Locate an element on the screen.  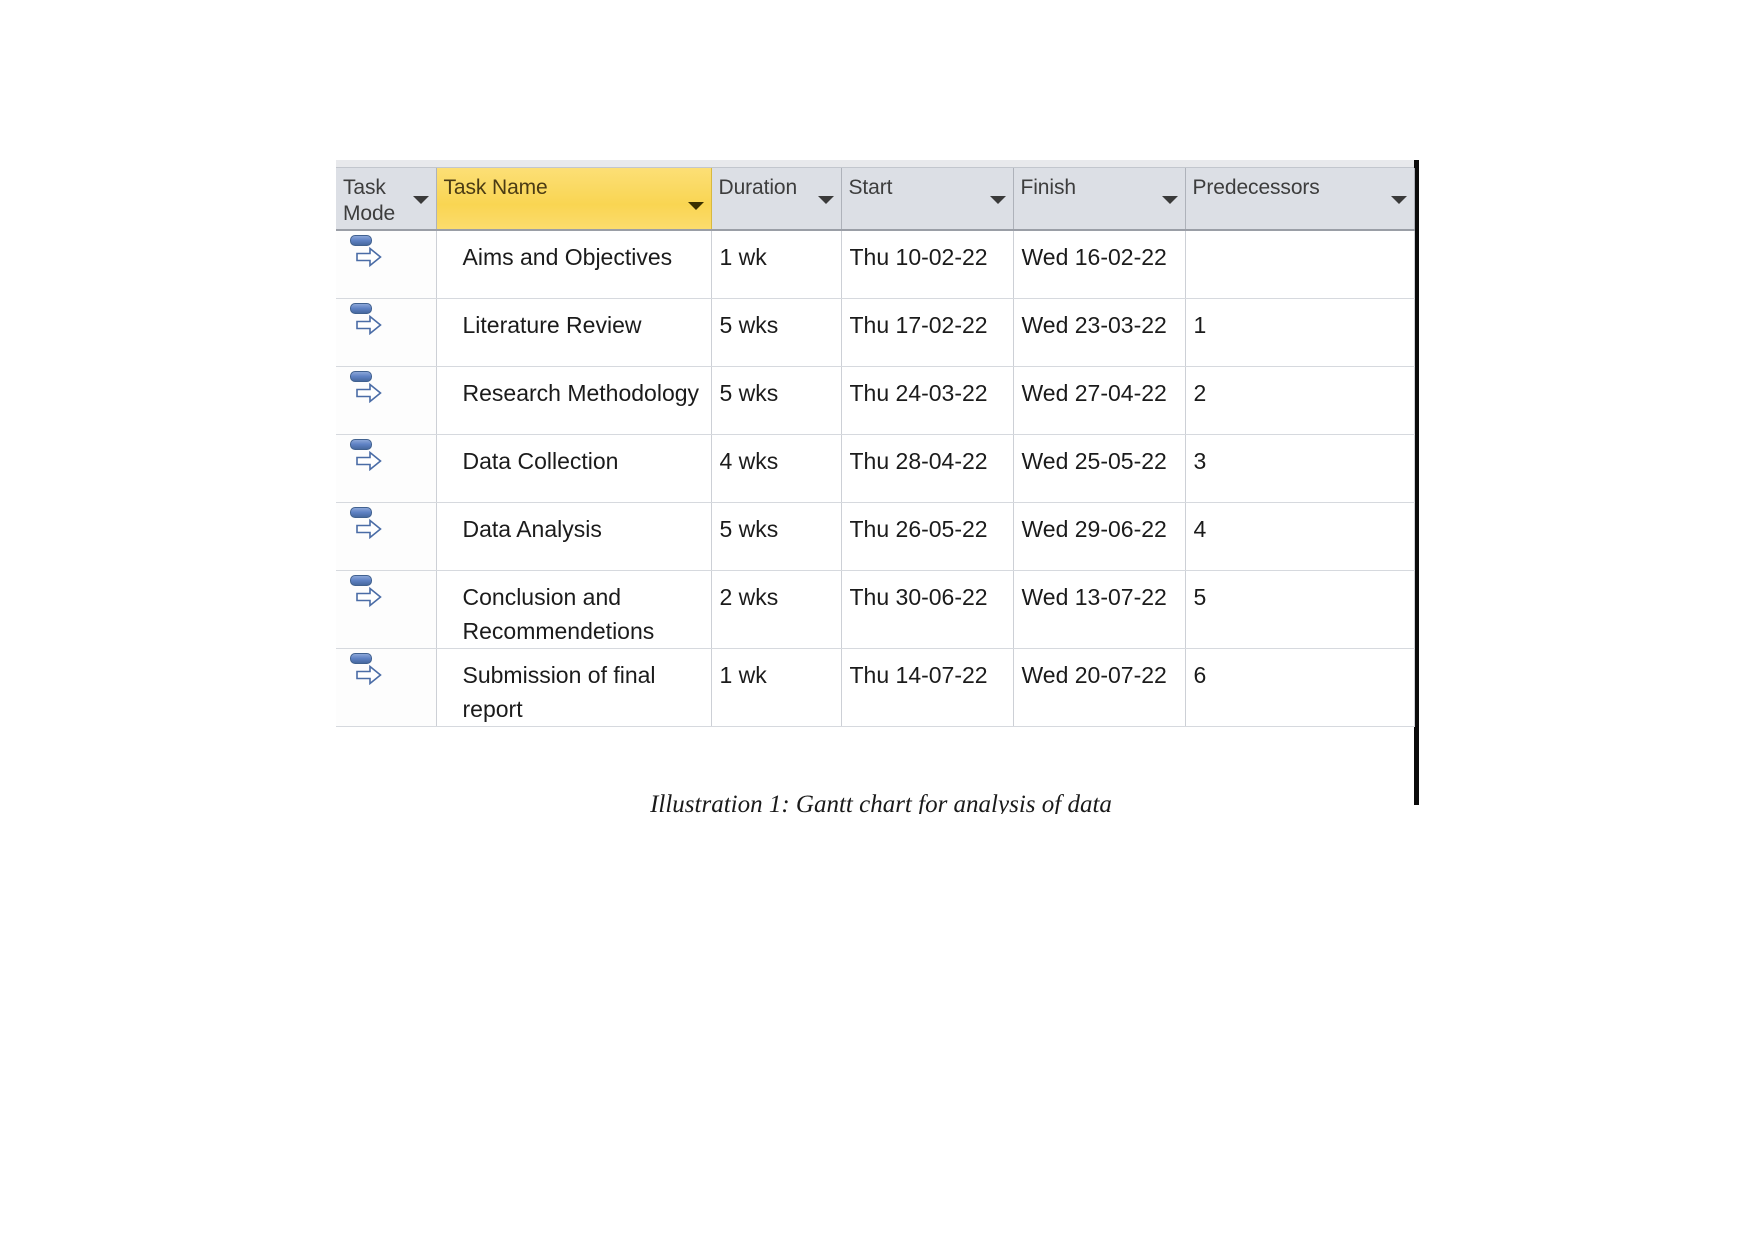
cell-start: Thu 14-07-22 is located at coordinates (927, 687).